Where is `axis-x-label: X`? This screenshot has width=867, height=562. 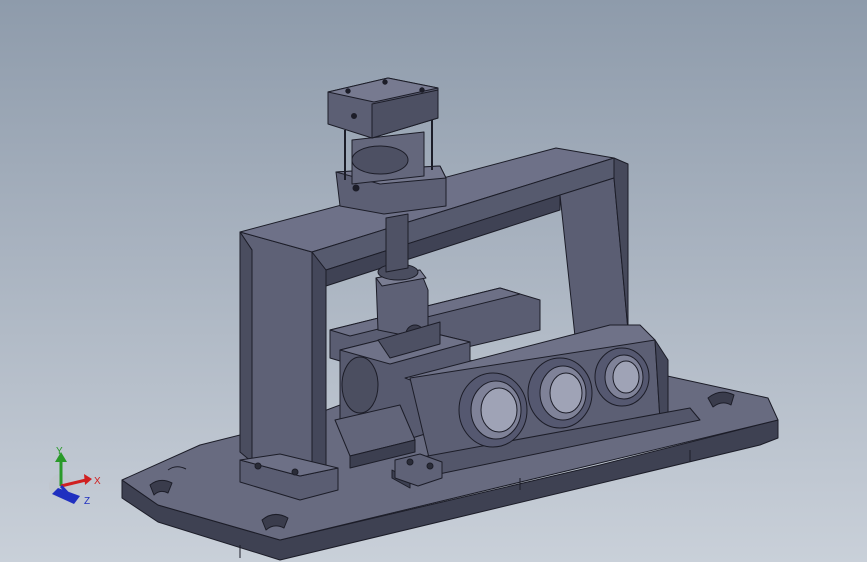
axis-x-label: X is located at coordinates (97, 481).